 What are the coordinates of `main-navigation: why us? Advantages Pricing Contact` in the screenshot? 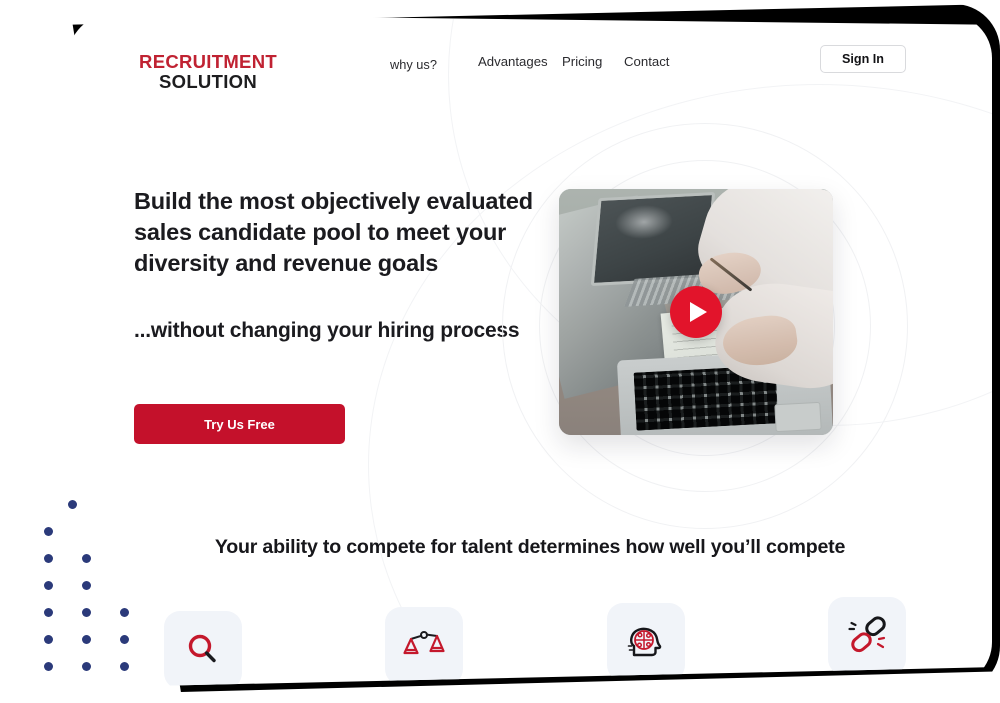 It's located at (538, 63).